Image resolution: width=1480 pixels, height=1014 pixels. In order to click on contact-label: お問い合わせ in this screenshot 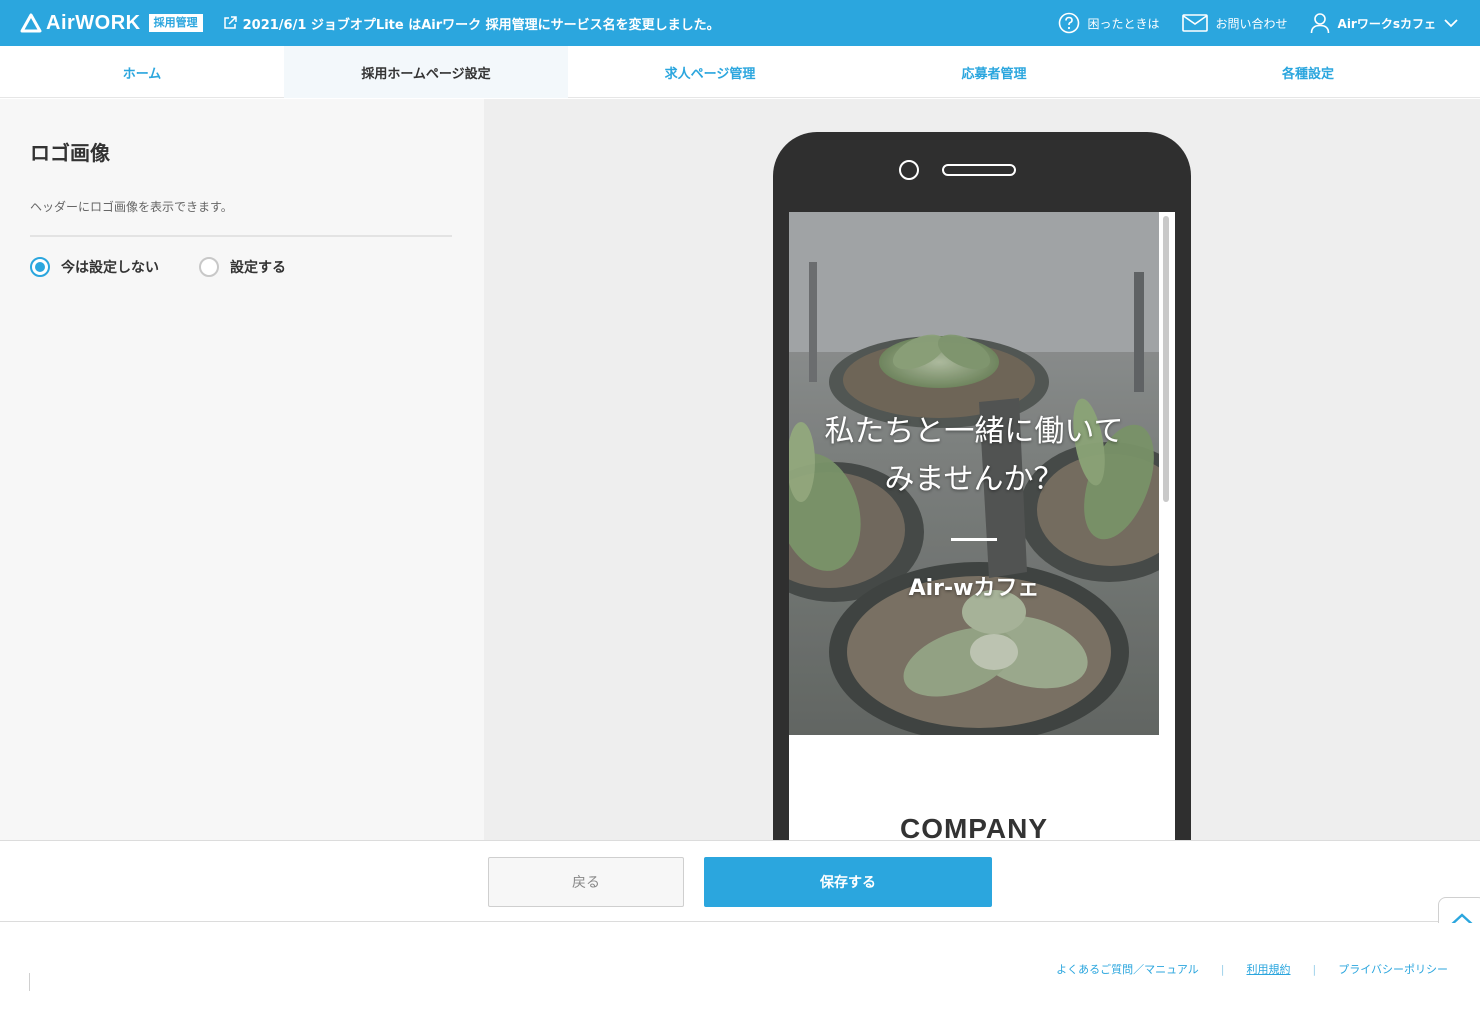, I will do `click(1251, 23)`.